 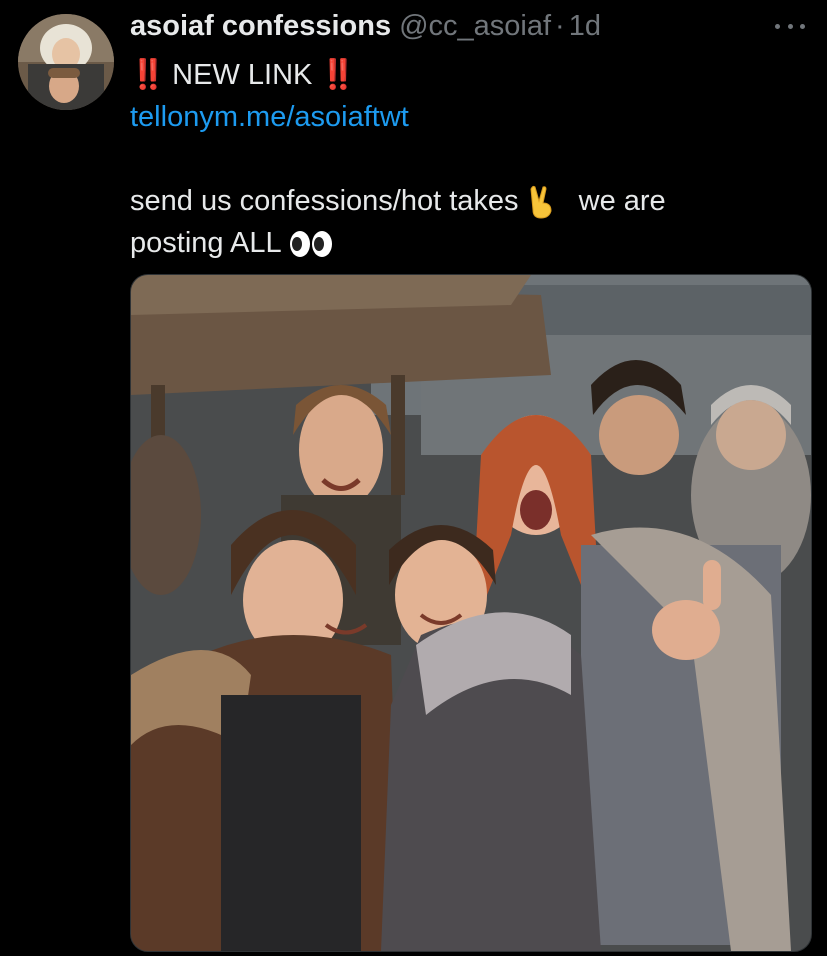 What do you see at coordinates (324, 201) in the screenshot?
I see `body-text-1: send us confessions/hot takes` at bounding box center [324, 201].